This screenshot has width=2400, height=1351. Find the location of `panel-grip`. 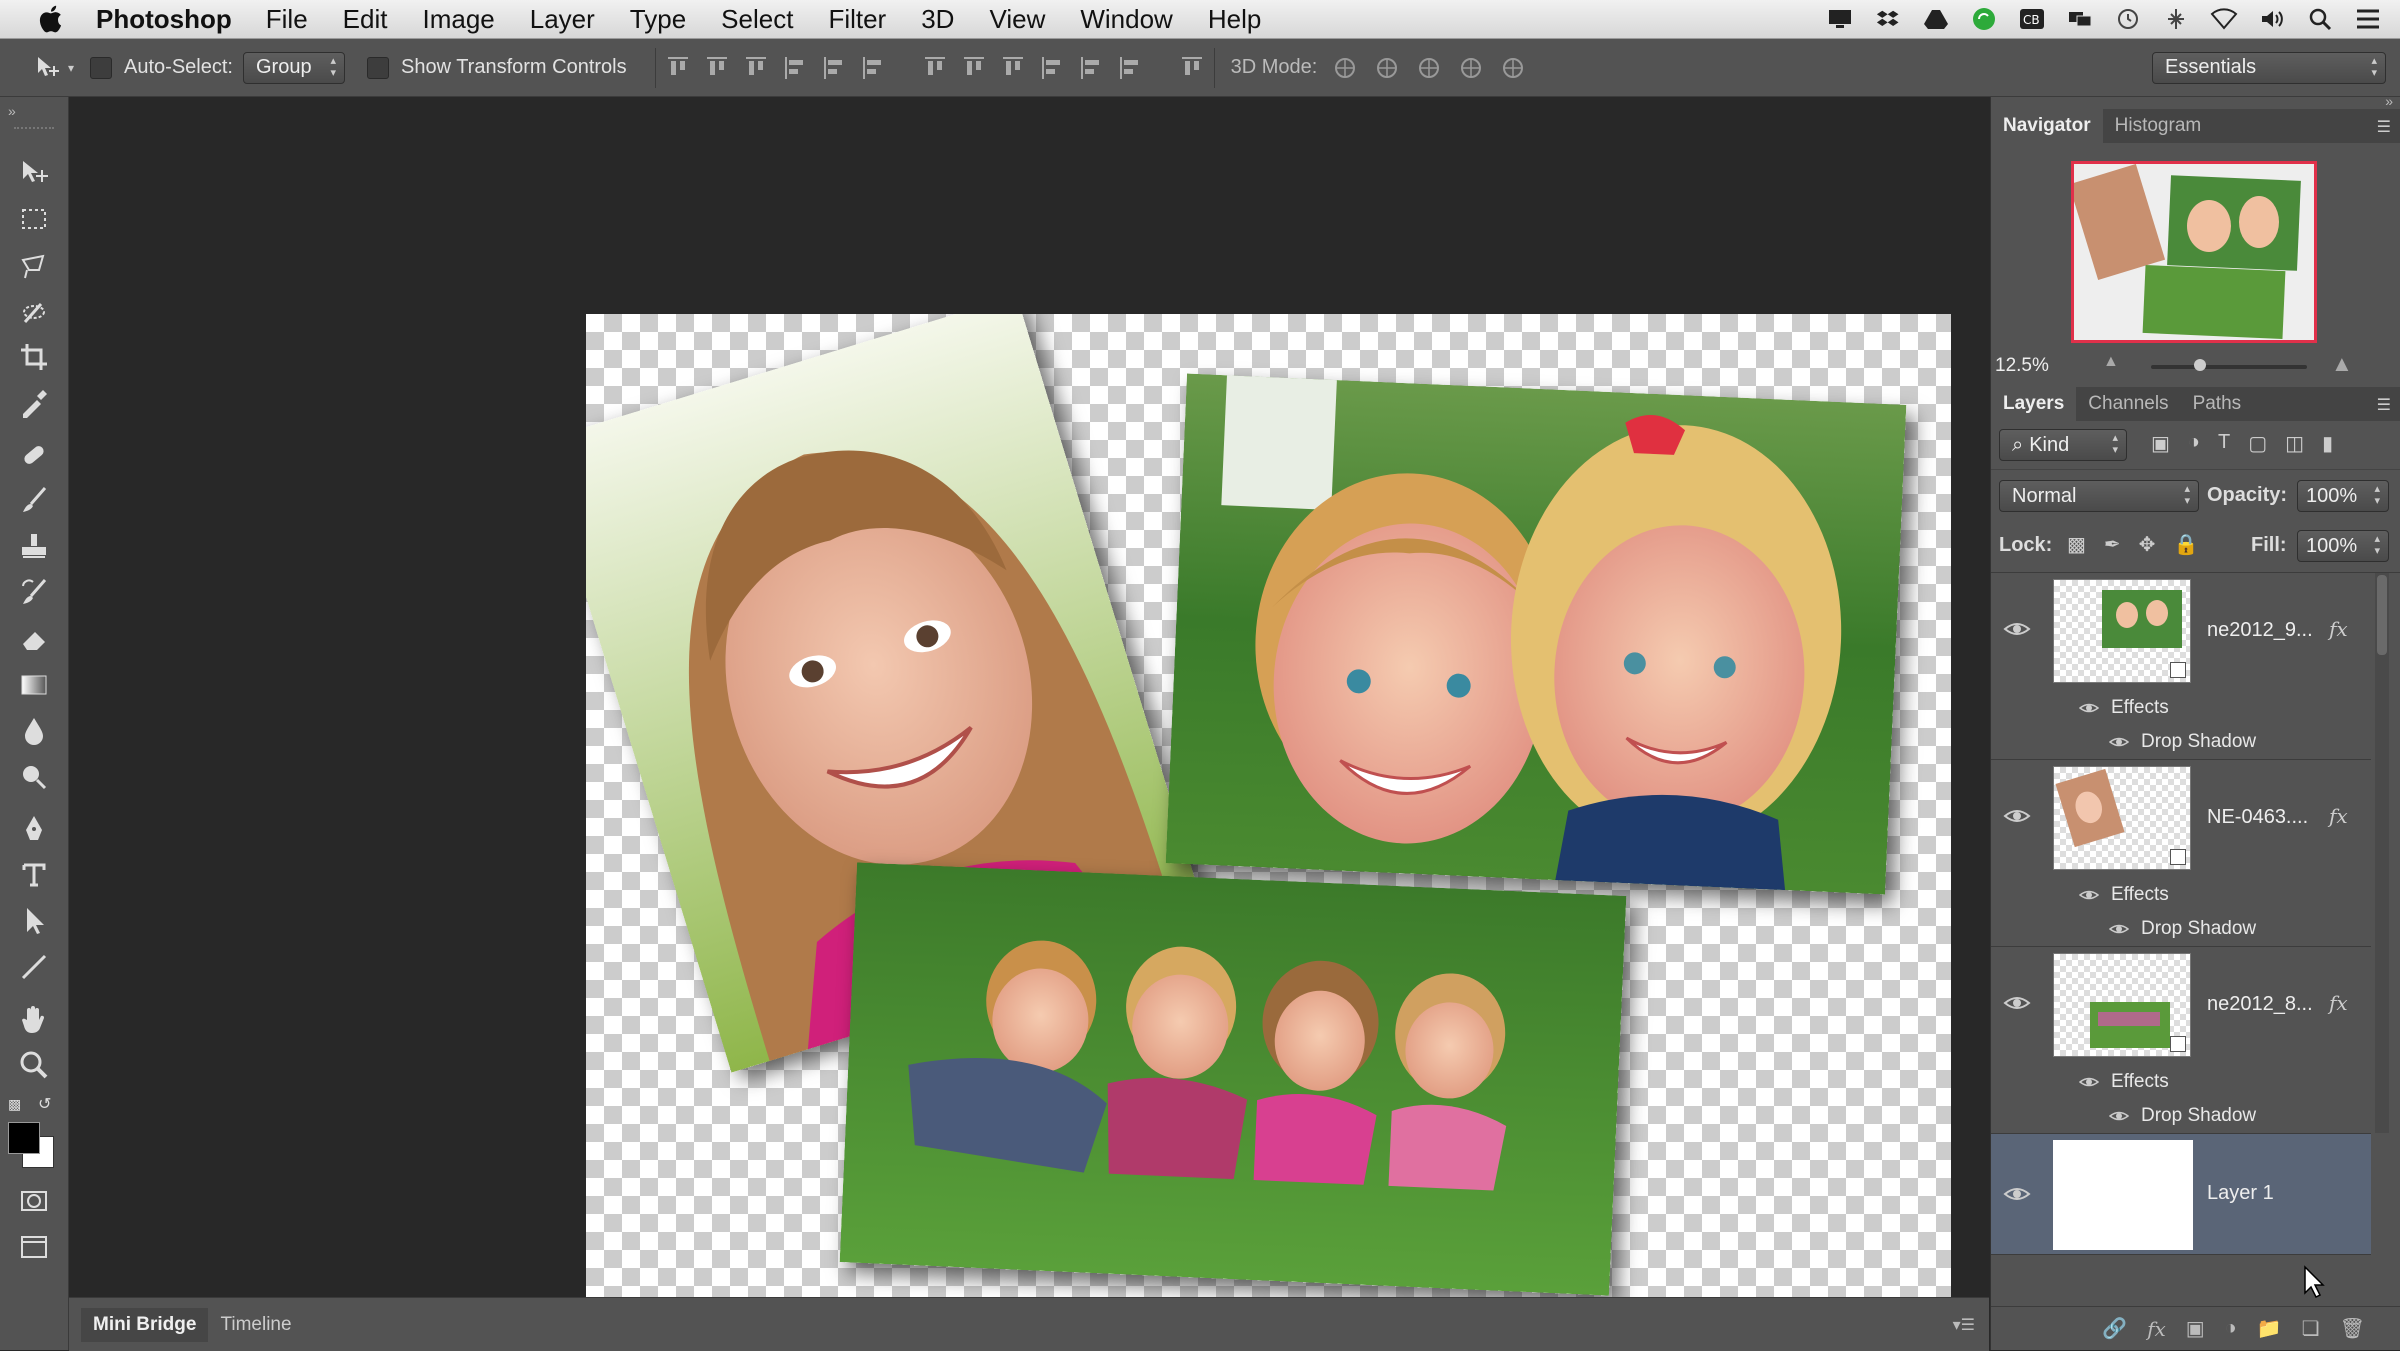

panel-grip is located at coordinates (34, 130).